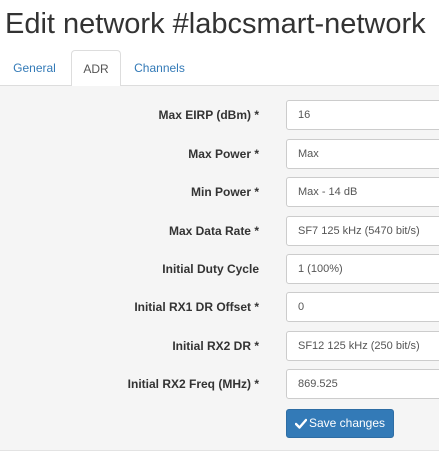 The height and width of the screenshot is (453, 439). I want to click on form-row-min-power: Min Power * Max - 14 dB, so click(219, 192).